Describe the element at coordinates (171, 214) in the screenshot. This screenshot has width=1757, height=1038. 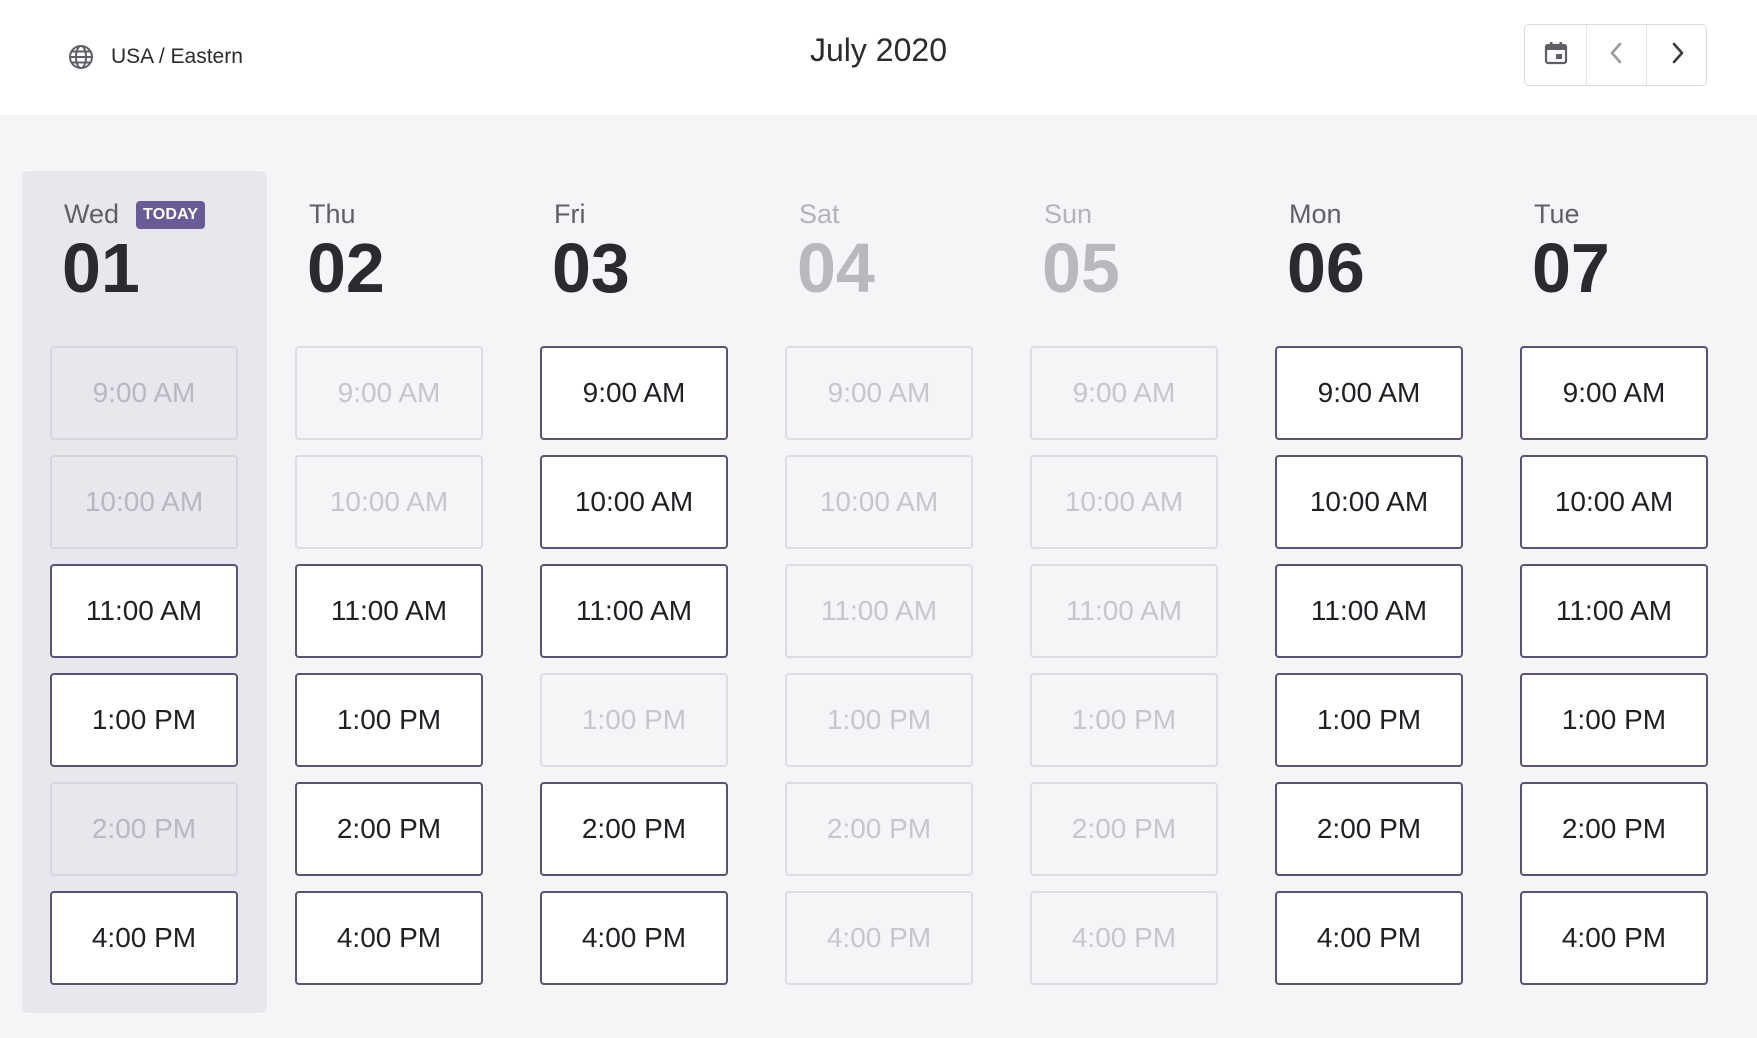
I see `today-badge: TODAY` at that location.